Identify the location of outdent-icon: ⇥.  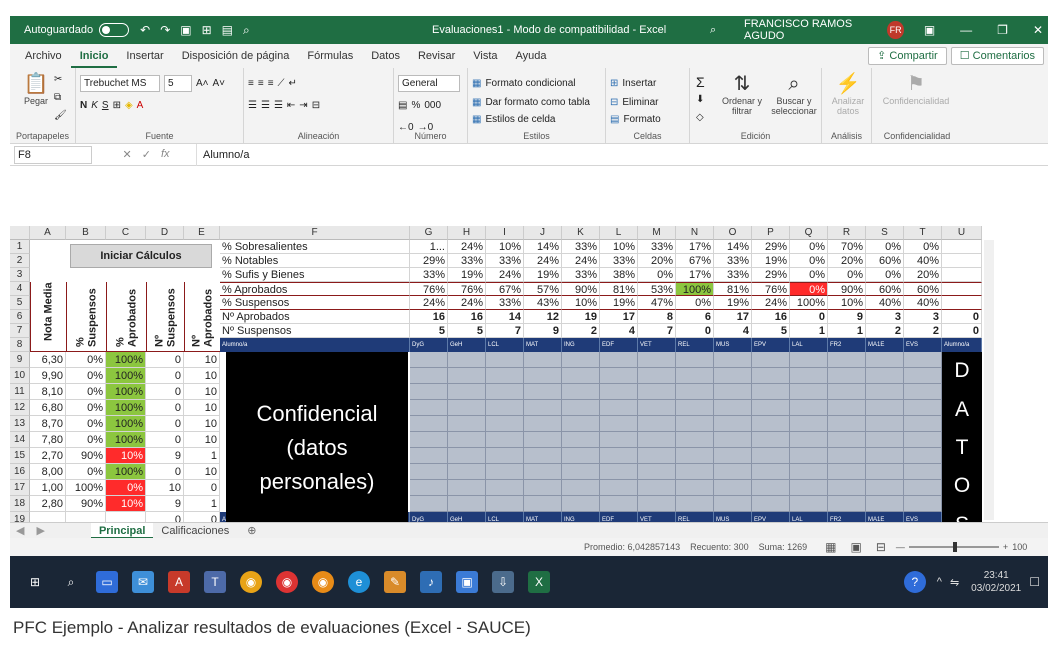
(303, 105).